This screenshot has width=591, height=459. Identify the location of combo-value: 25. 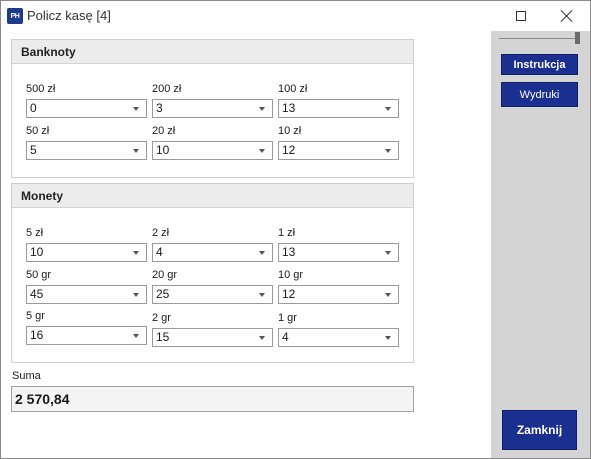
(163, 294).